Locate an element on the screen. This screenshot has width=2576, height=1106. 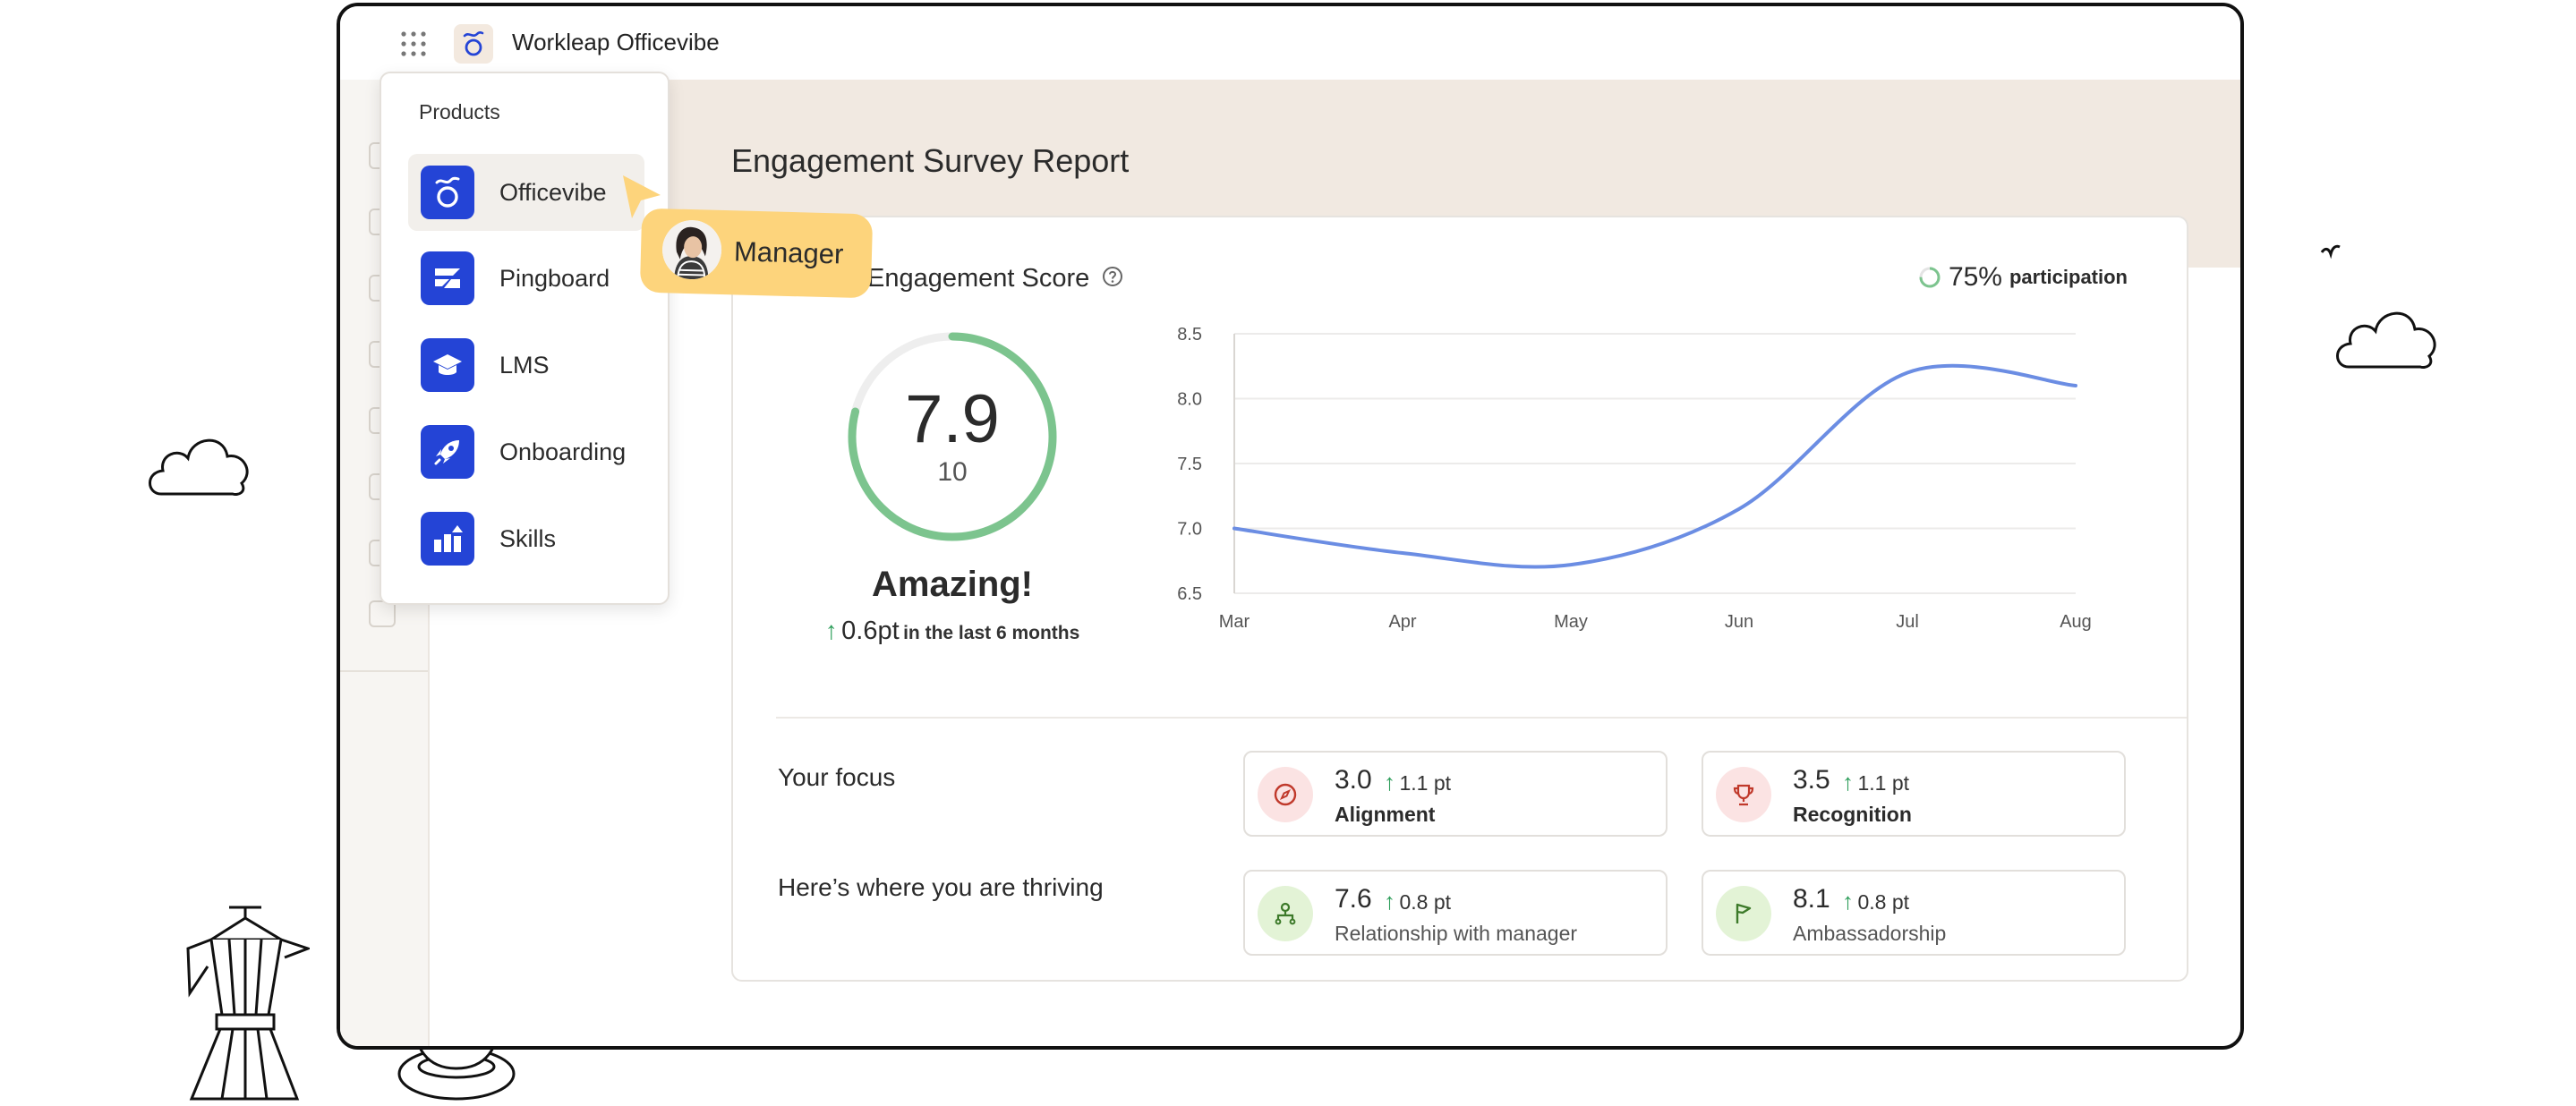
nav-separator is located at coordinates (384, 671).